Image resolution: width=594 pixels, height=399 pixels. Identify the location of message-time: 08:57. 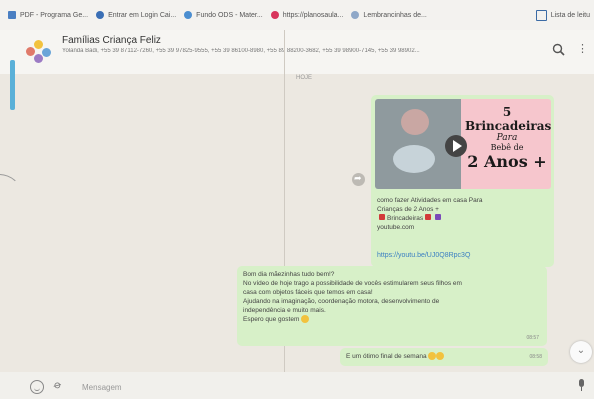
(532, 338).